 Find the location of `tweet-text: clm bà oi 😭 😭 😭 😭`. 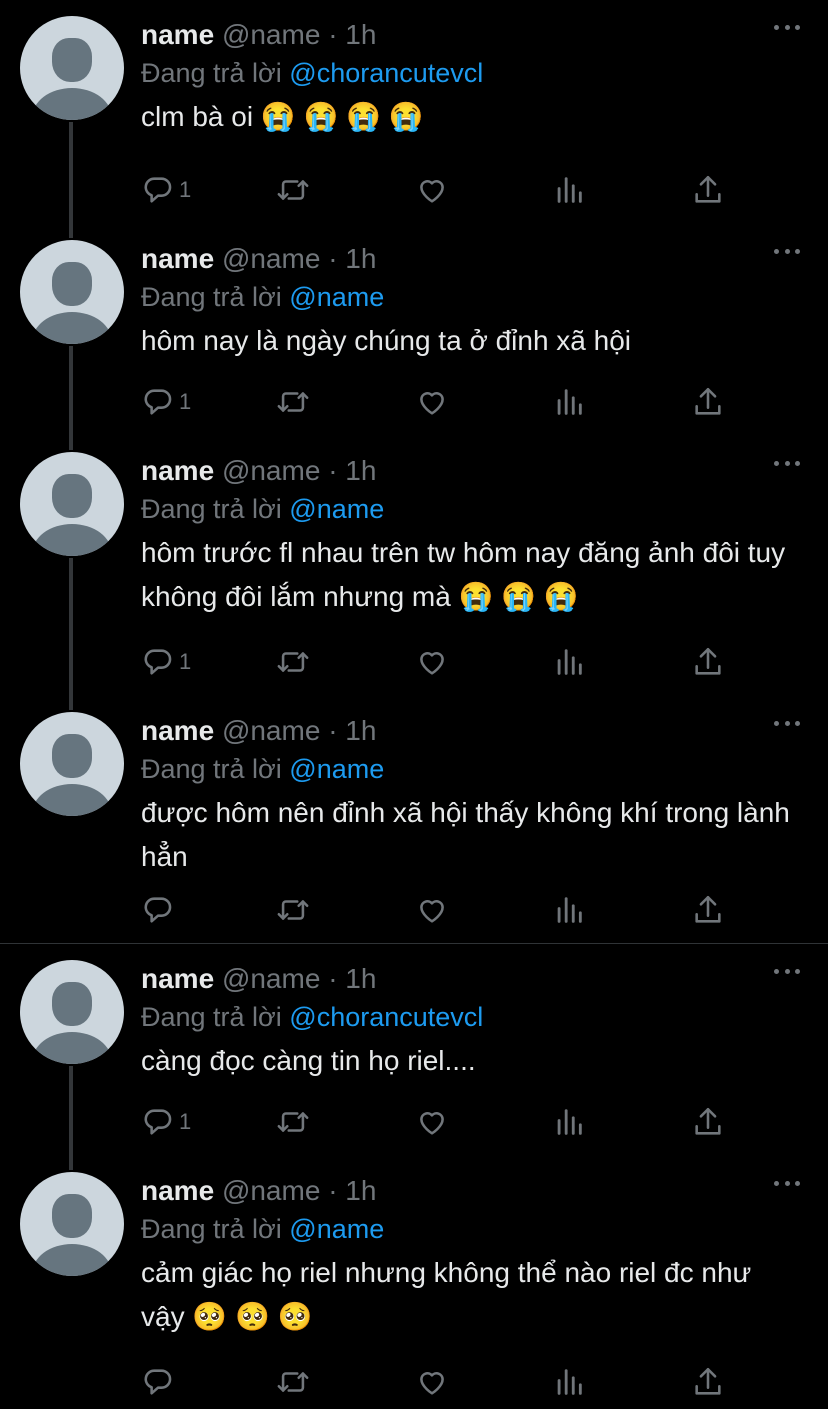

tweet-text: clm bà oi 😭 😭 😭 😭 is located at coordinates (282, 116).